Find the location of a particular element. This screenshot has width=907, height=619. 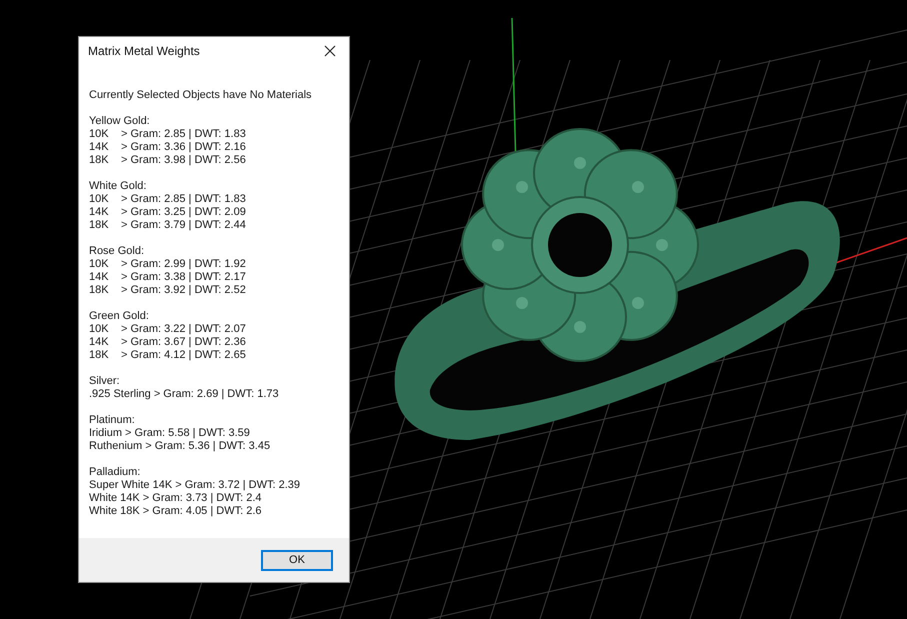

metal-heading: Silver: is located at coordinates (105, 381).